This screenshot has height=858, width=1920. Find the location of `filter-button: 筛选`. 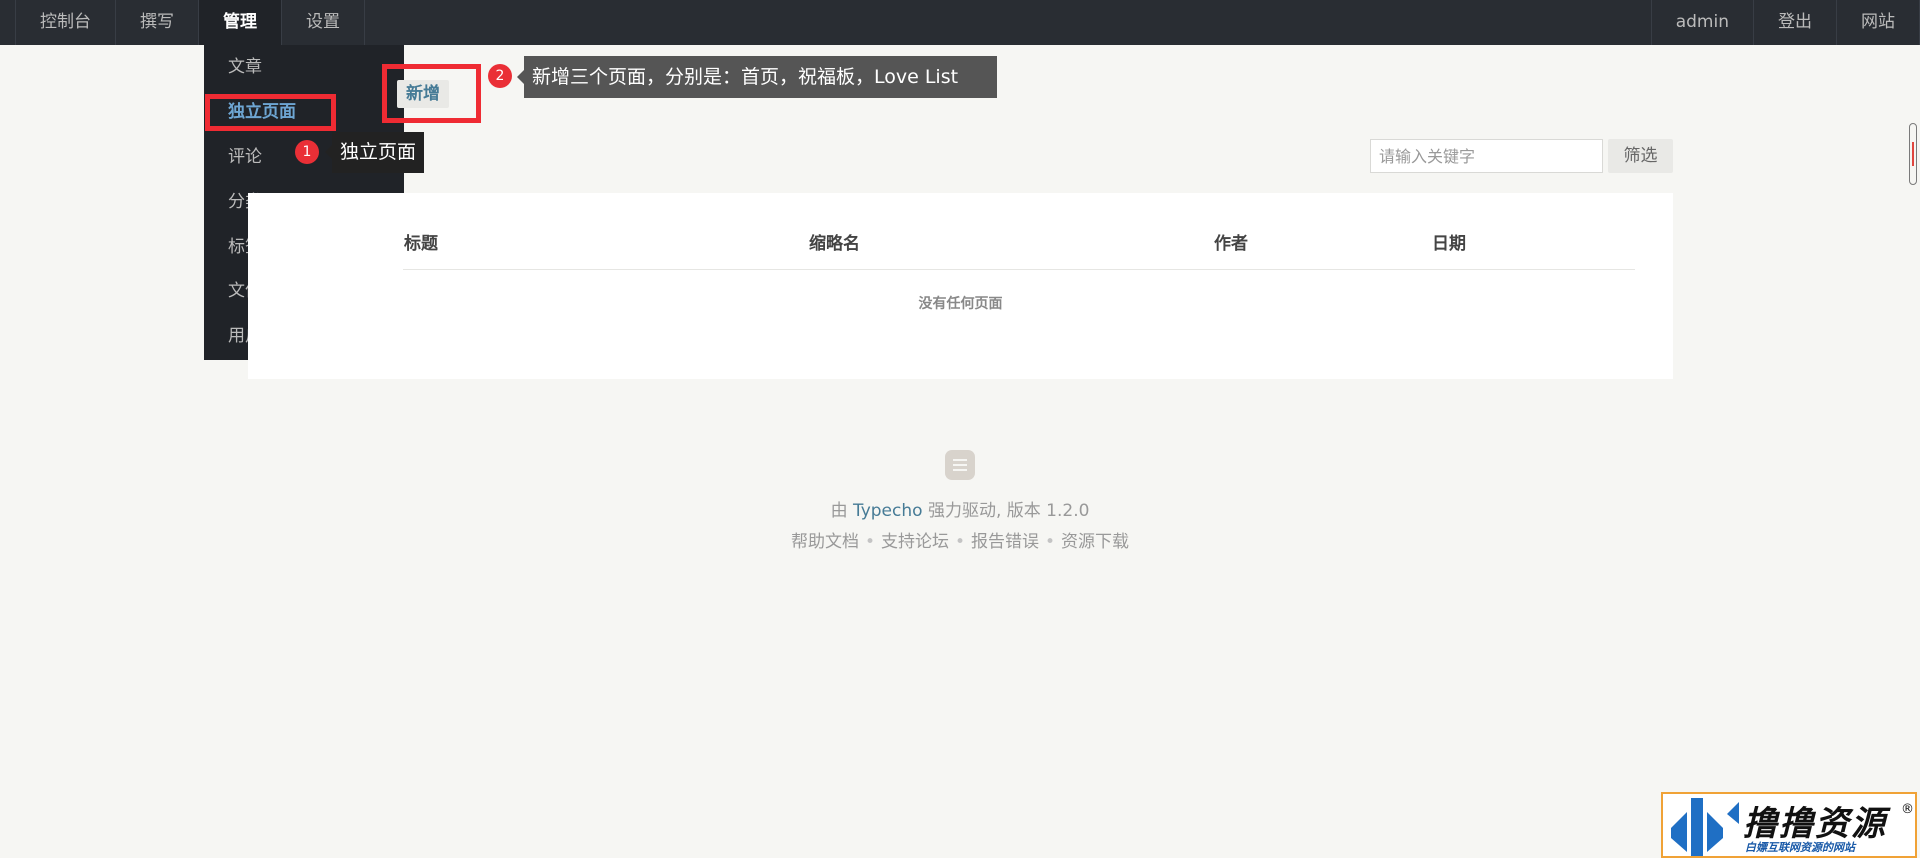

filter-button: 筛选 is located at coordinates (1640, 156).